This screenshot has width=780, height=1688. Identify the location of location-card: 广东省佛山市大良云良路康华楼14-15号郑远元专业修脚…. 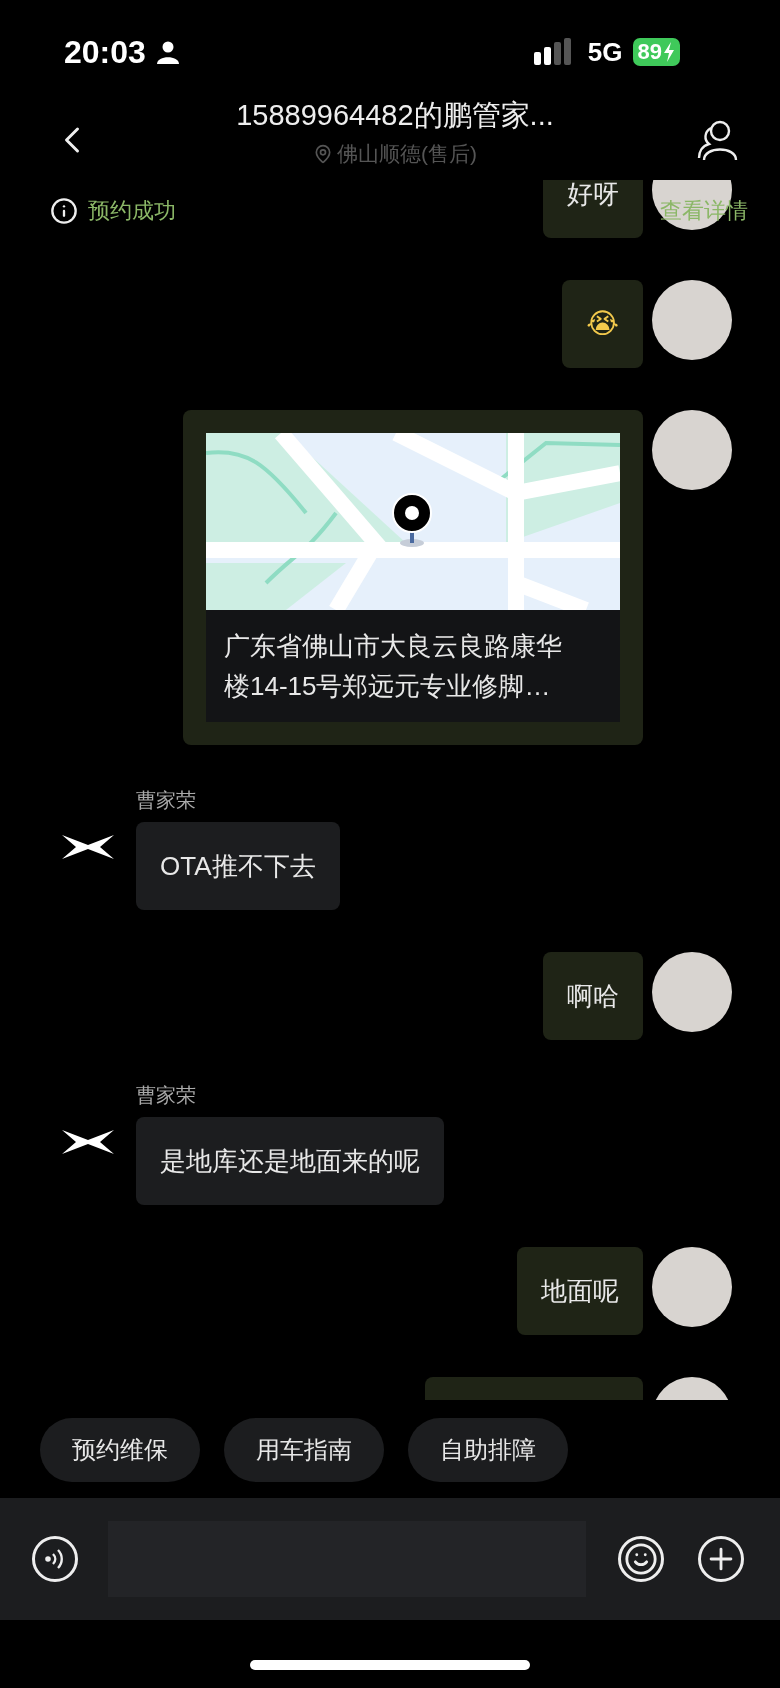
(413, 577).